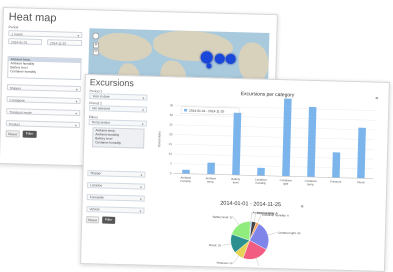  I want to click on heatmap-filter-shipper: Shipper ▾, so click(43, 88).